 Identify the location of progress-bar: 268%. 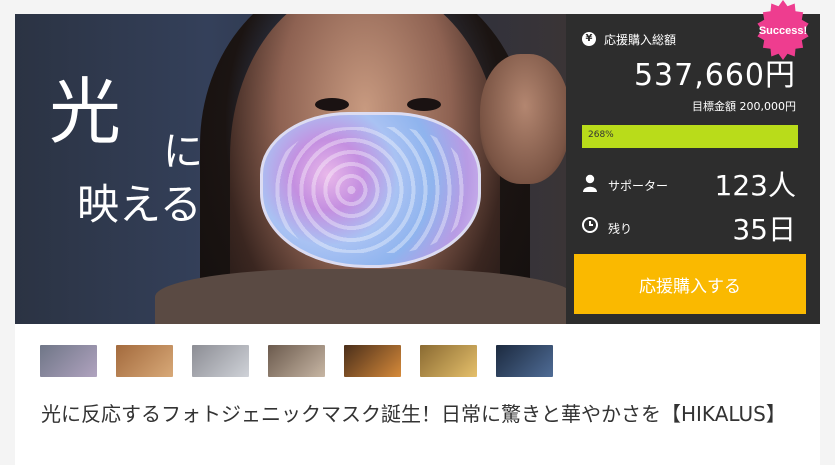
(690, 136).